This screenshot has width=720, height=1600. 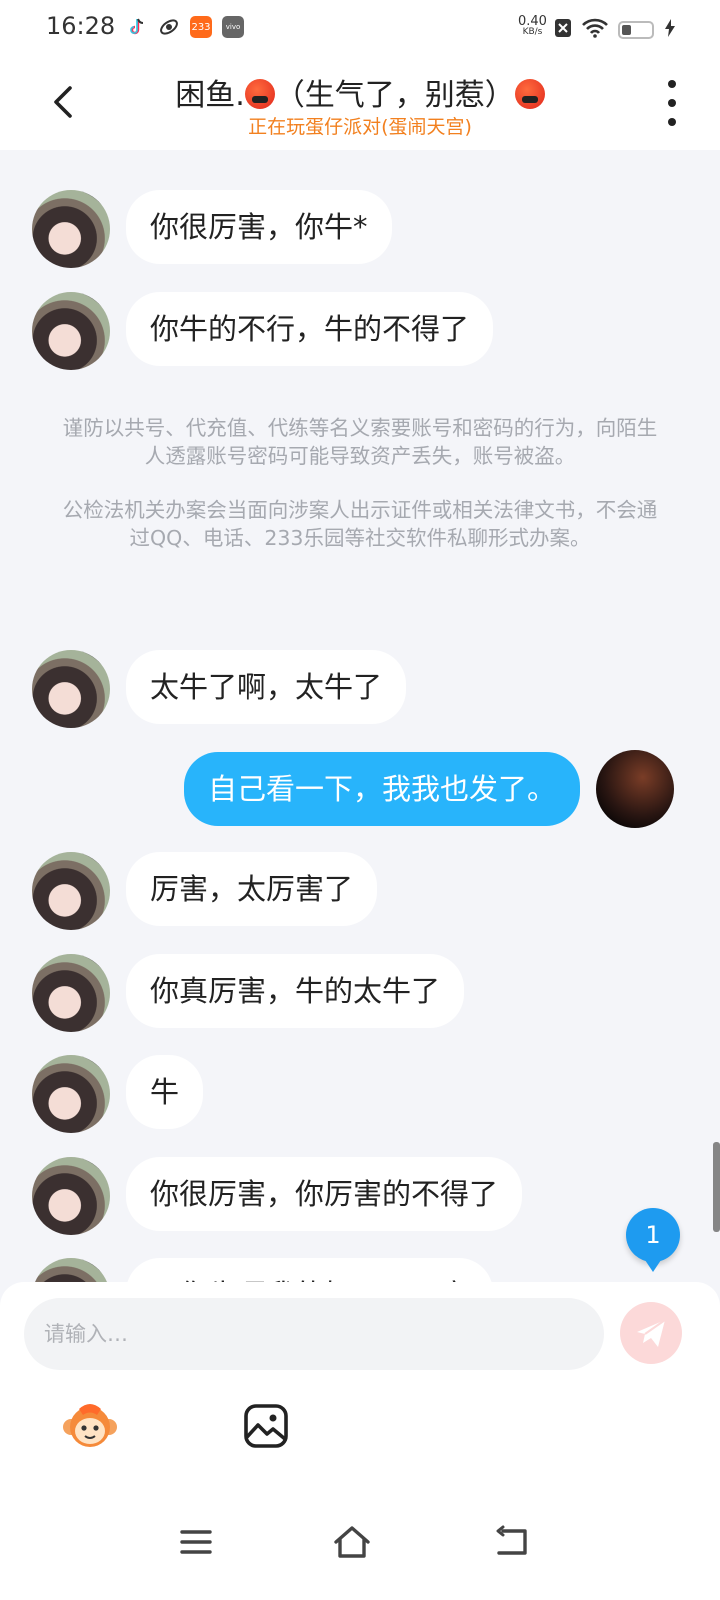 I want to click on link-app-icon, so click(x=169, y=27).